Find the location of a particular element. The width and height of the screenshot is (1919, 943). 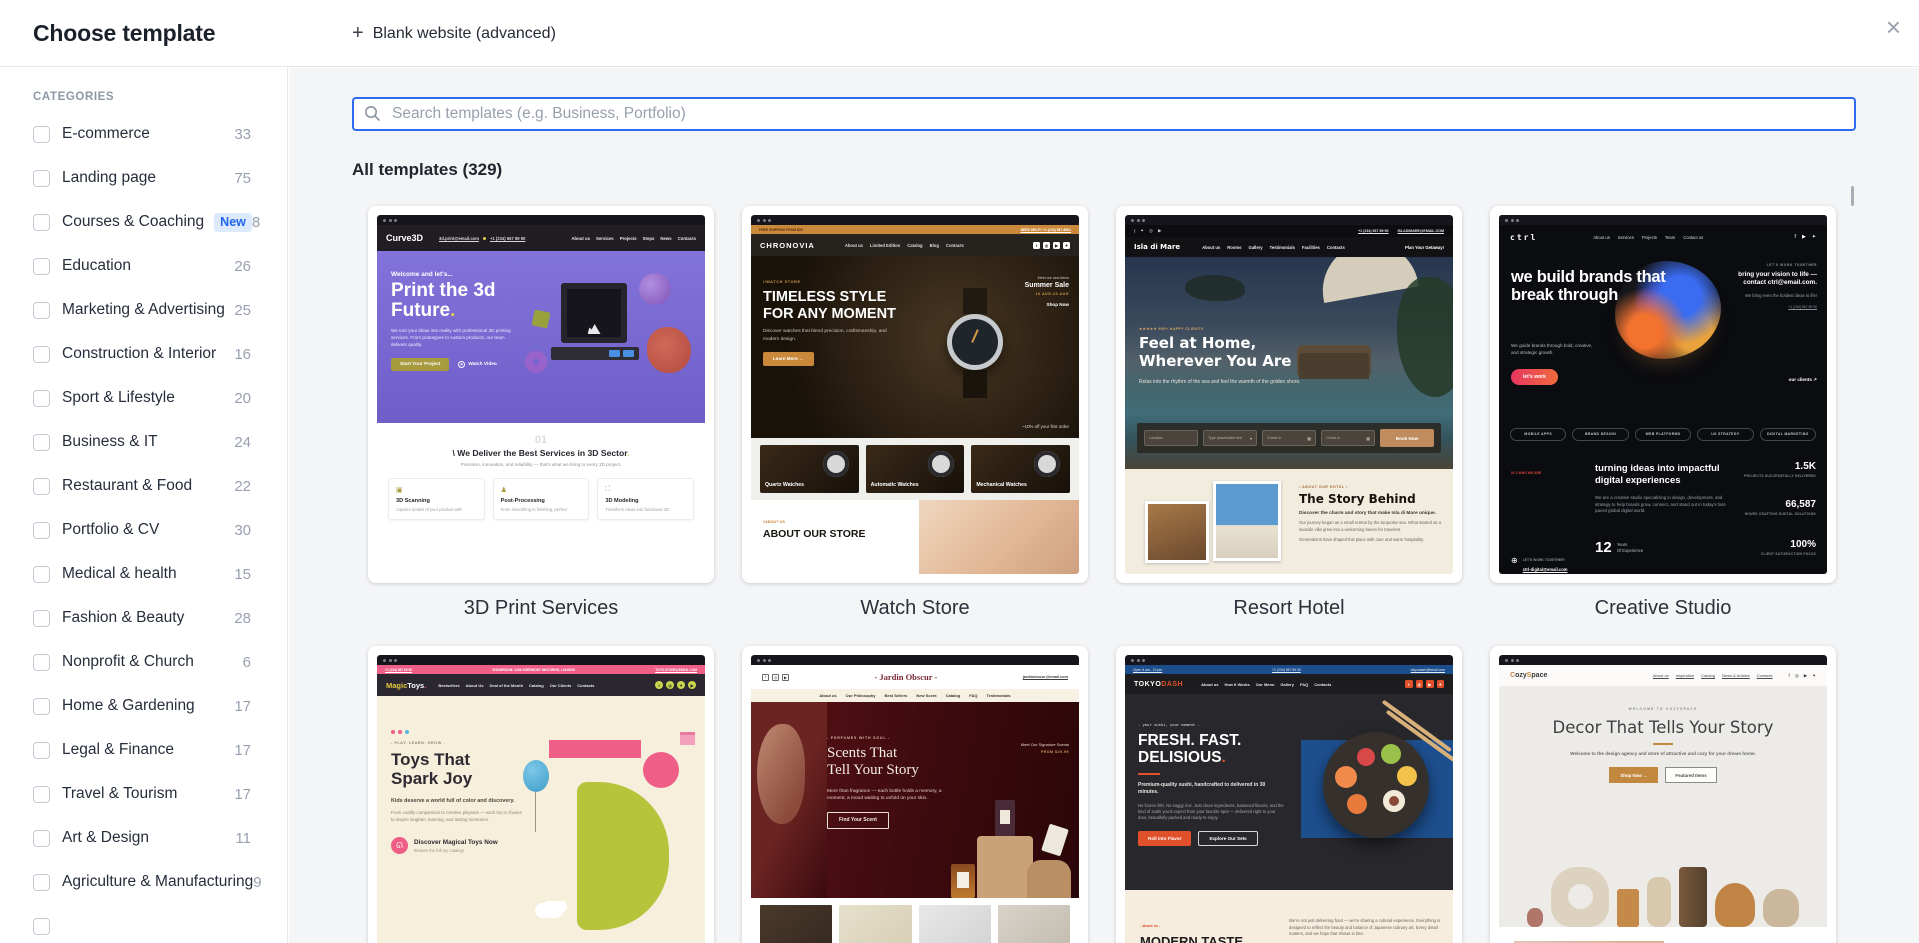

search-input is located at coordinates (1104, 114).